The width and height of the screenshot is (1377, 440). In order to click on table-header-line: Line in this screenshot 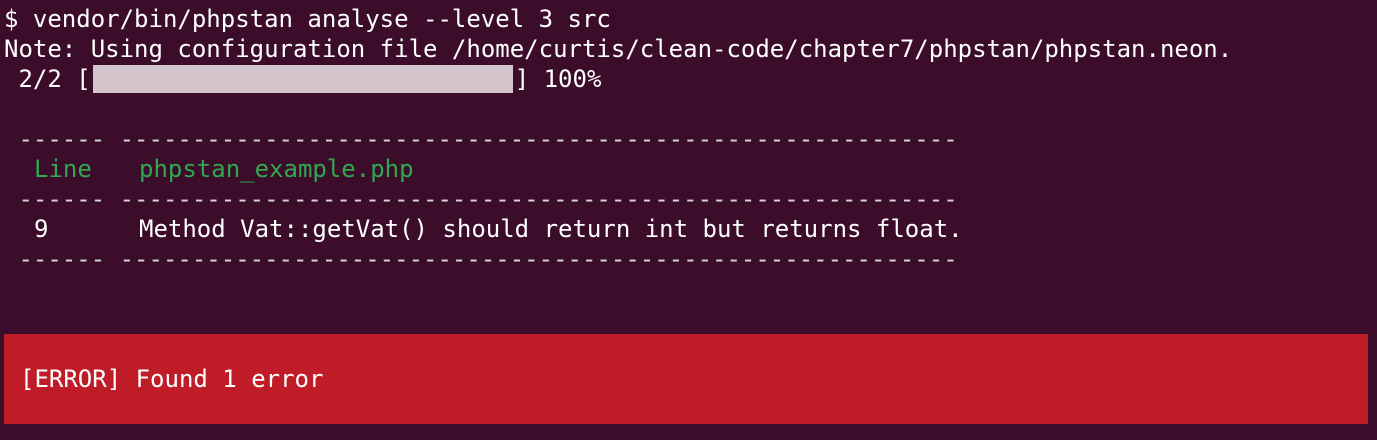, I will do `click(63, 169)`.